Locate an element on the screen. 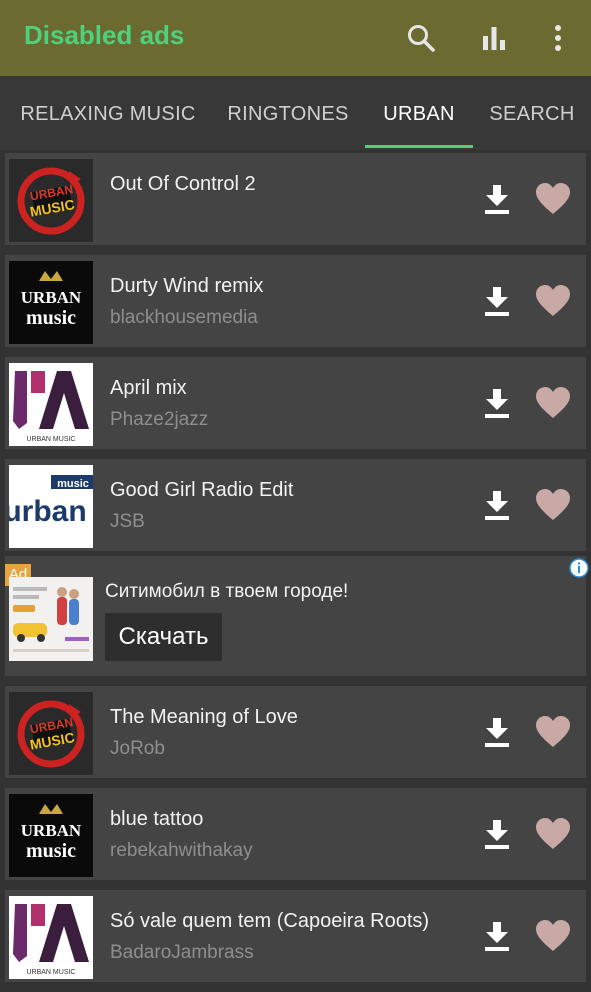  list-item: URBAN MUSIC April mix Phaze2jazz is located at coordinates (295, 403).